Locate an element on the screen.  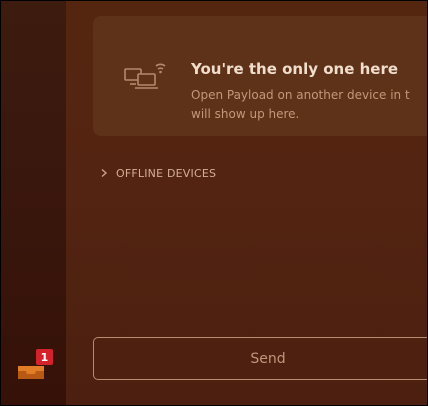
send-button: Send is located at coordinates (260, 358).